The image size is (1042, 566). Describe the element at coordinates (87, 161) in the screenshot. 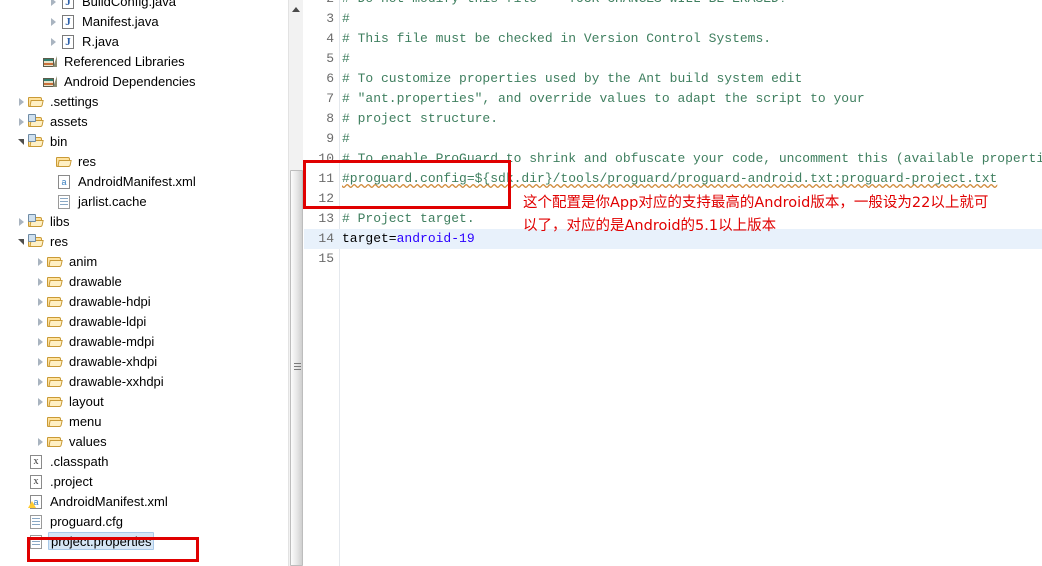

I see `tree-item-label: res` at that location.